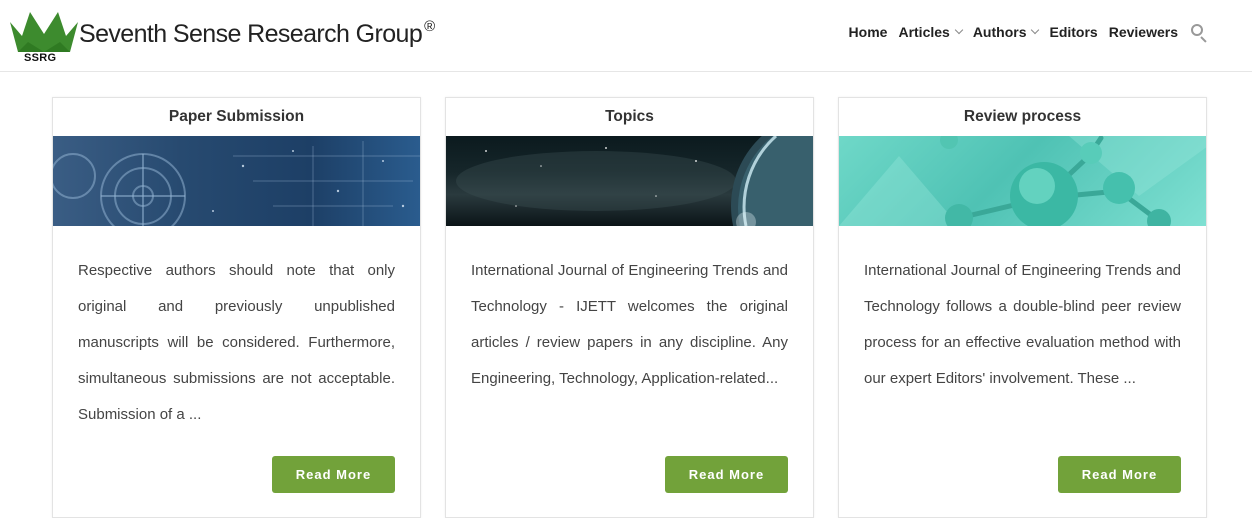  What do you see at coordinates (1022, 116) in the screenshot?
I see `card-title: Review process` at bounding box center [1022, 116].